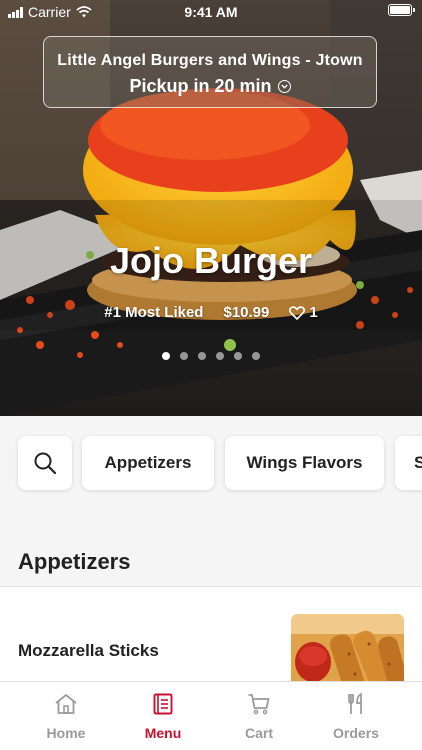 This screenshot has width=422, height=750. Describe the element at coordinates (258, 733) in the screenshot. I see `tab-cart-label: Cart` at that location.